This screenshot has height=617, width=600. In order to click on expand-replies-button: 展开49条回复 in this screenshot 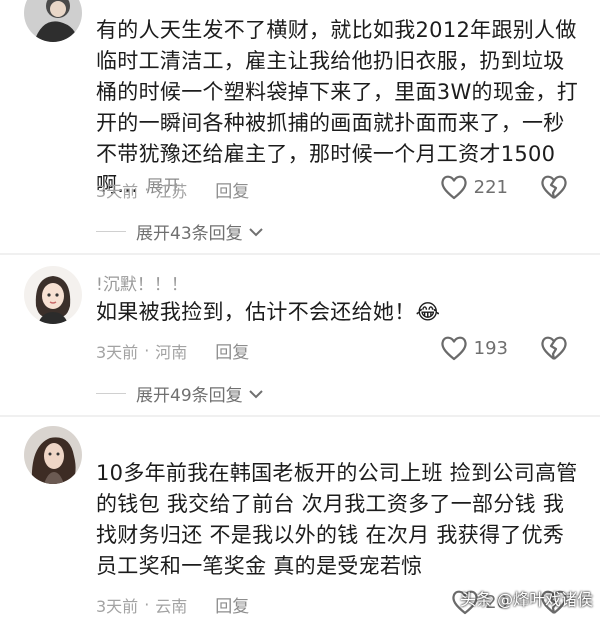, I will do `click(180, 393)`.